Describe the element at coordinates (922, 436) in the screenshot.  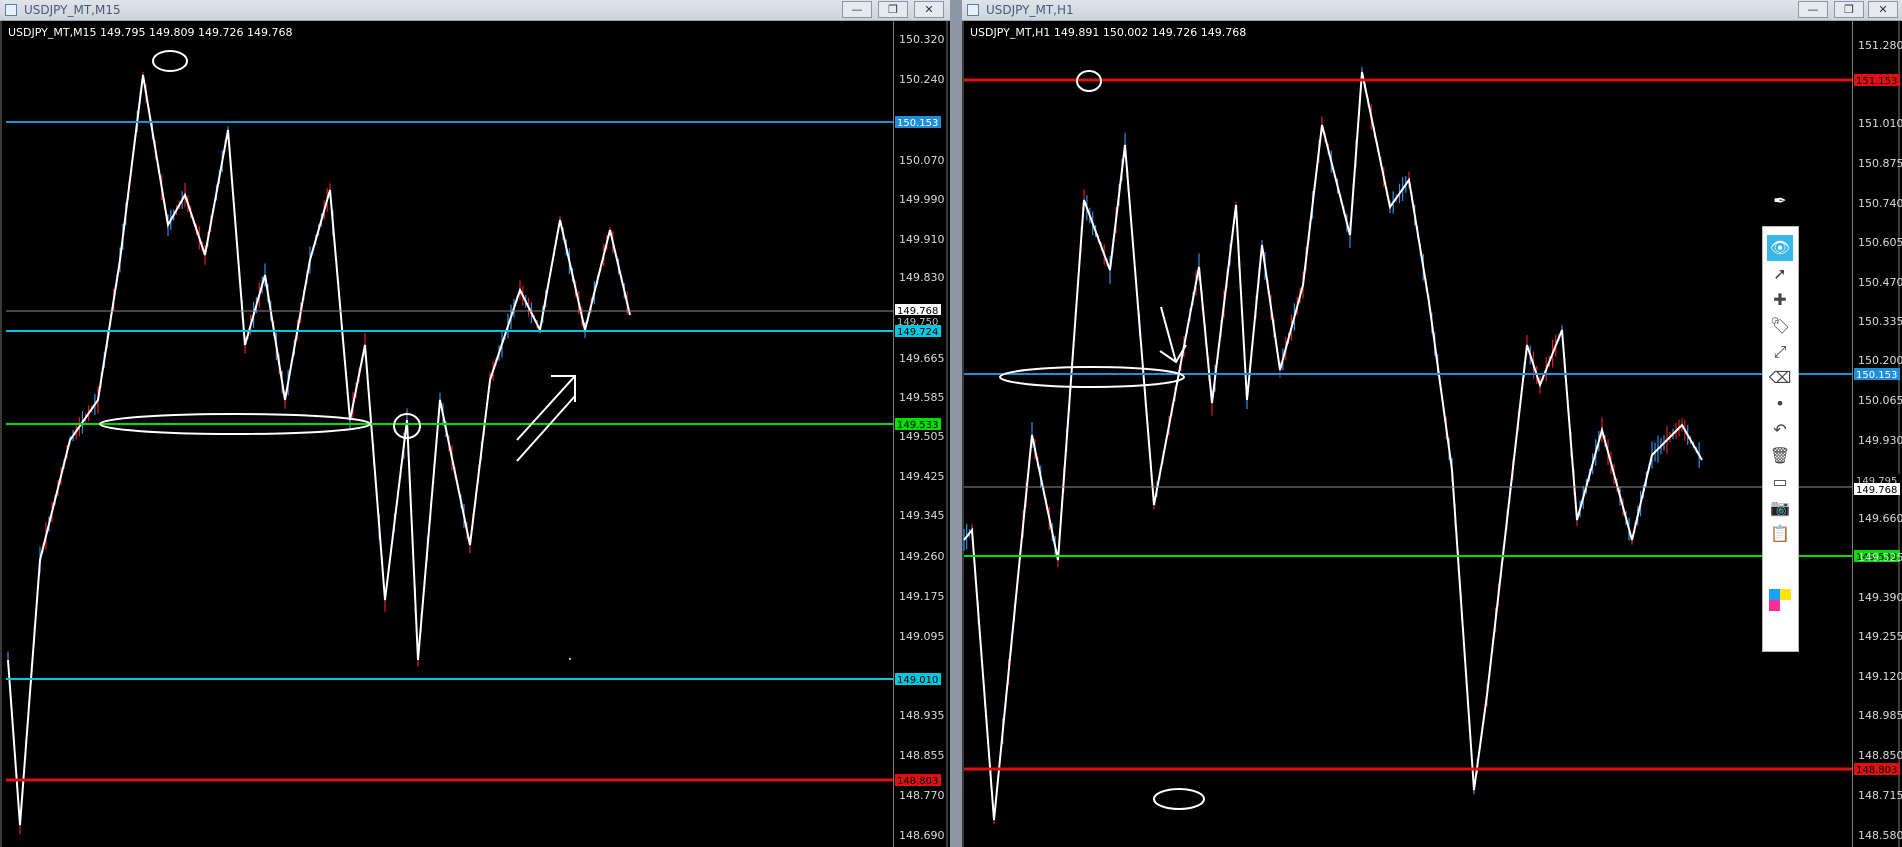
I see `price-label: 149.505` at that location.